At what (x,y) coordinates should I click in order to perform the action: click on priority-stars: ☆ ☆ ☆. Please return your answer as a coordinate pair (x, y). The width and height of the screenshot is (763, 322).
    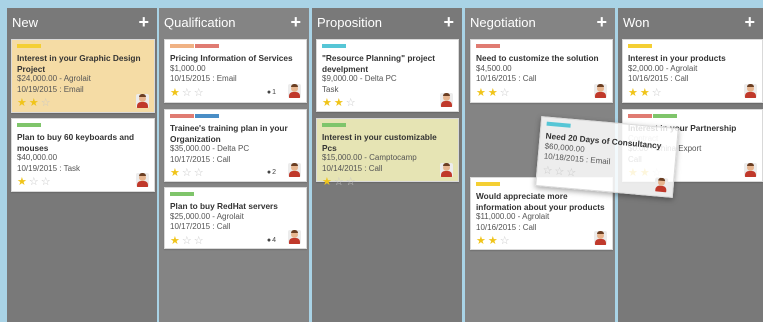
    Looking at the image, I should click on (559, 171).